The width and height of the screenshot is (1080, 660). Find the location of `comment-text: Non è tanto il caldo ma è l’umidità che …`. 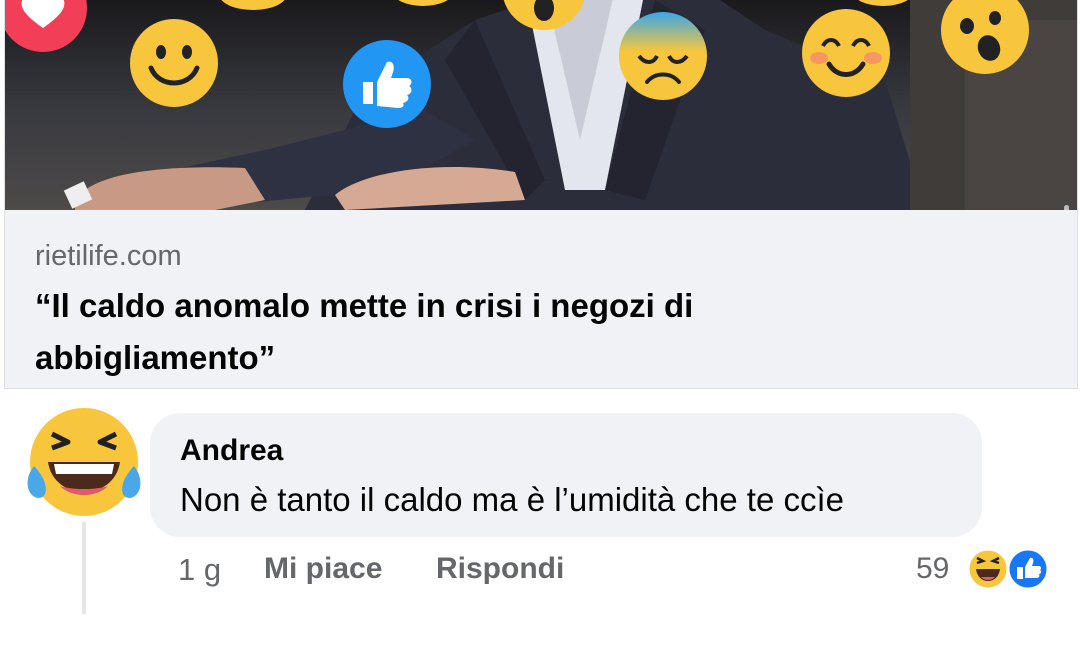

comment-text: Non è tanto il caldo ma è l’umidità che … is located at coordinates (512, 499).